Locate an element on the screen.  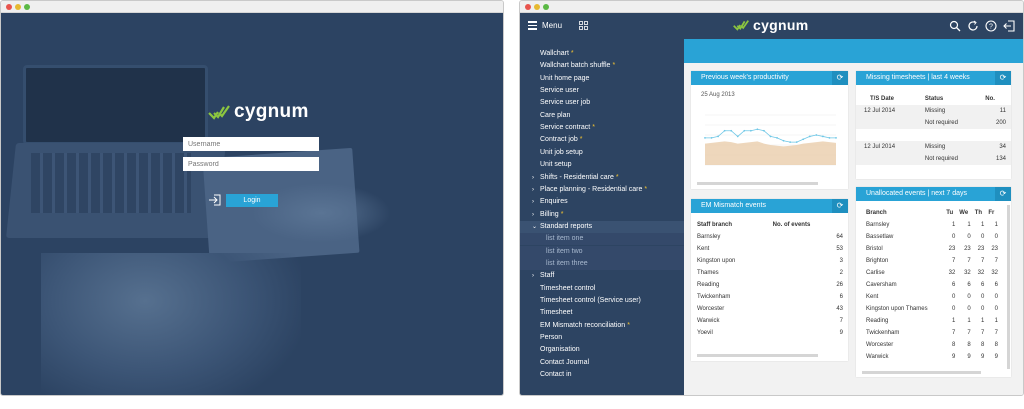
sidebar-item: Timesheet control is located at coordinates (602, 289).